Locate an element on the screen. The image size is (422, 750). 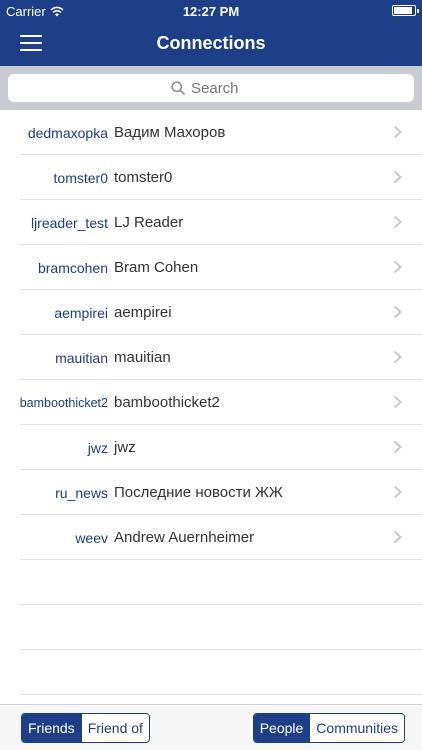
battery-icon is located at coordinates (405, 10).